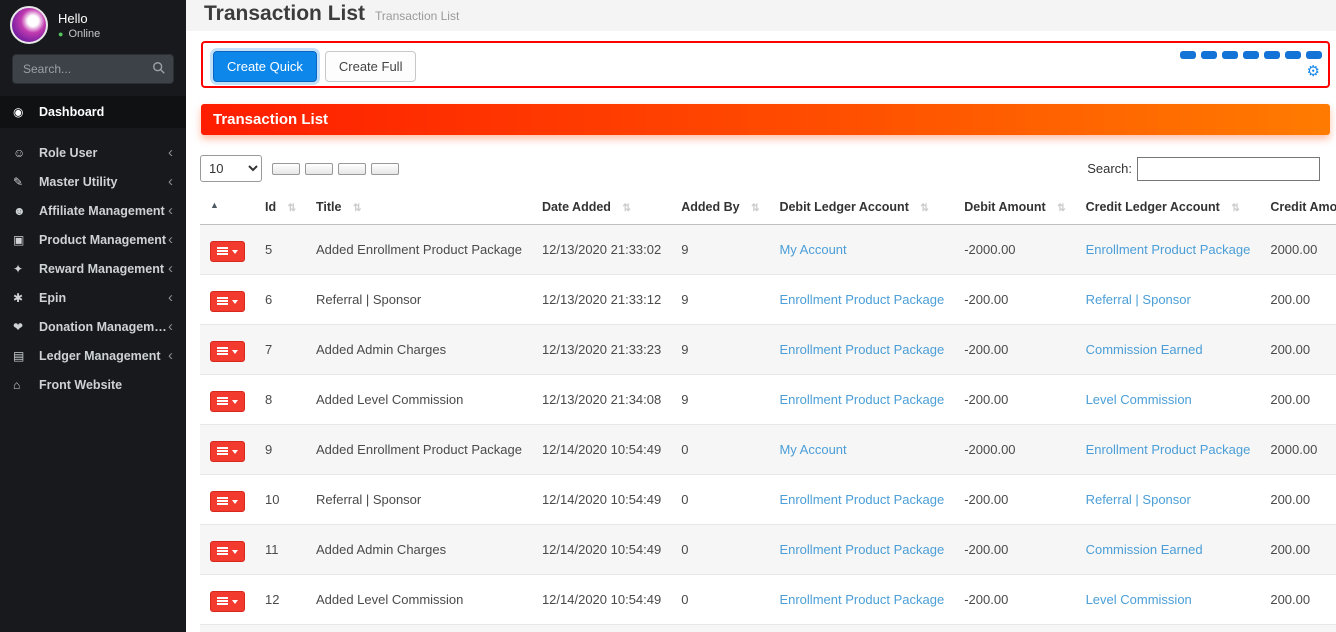 This screenshot has height=632, width=1336. Describe the element at coordinates (720, 349) in the screenshot. I see `cell-added-by: 9` at that location.